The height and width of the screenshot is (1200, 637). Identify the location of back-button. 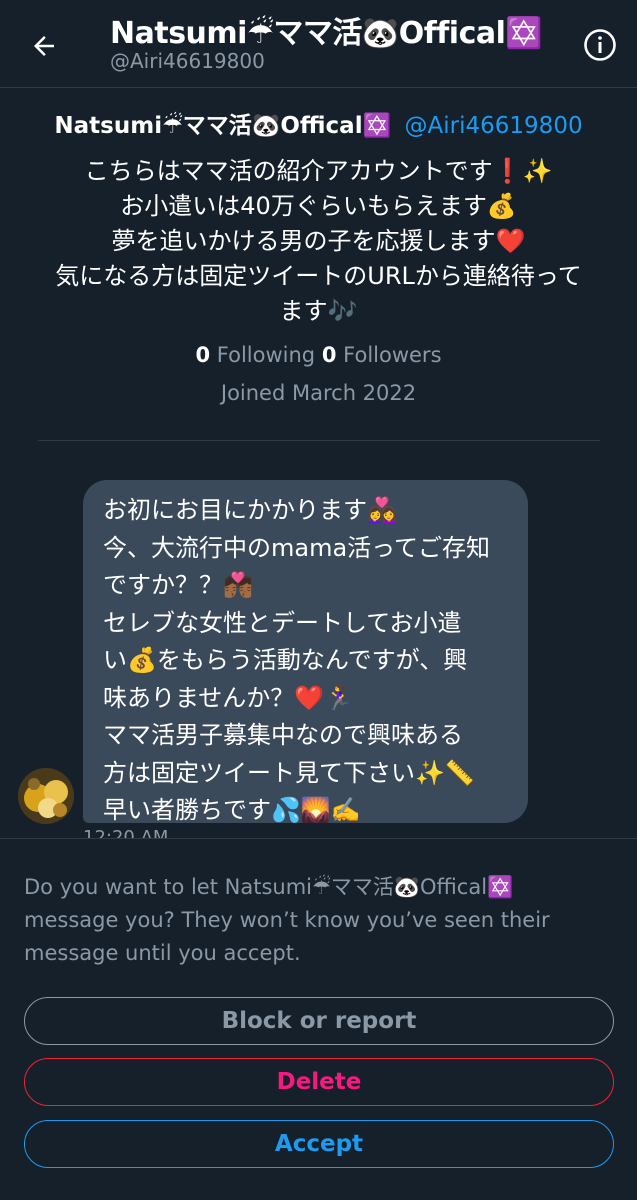
(44, 46).